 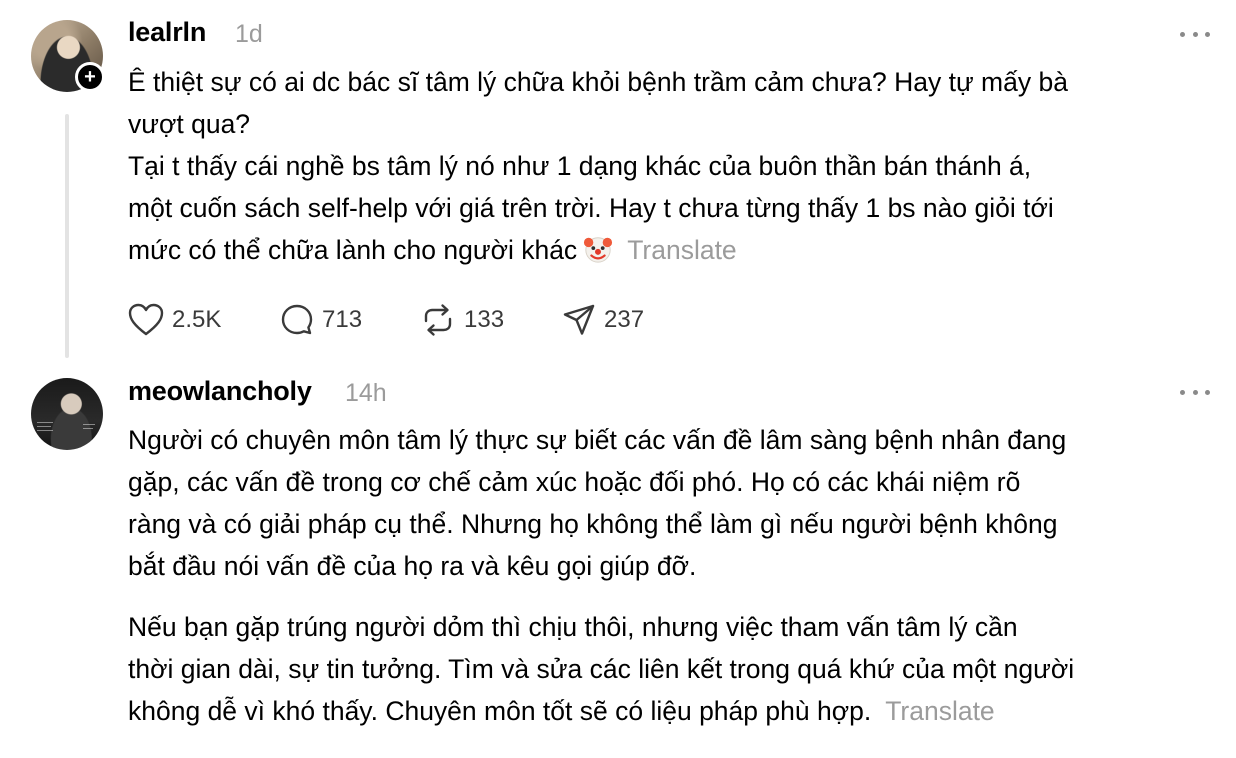 What do you see at coordinates (146, 319) in the screenshot?
I see `heart-icon` at bounding box center [146, 319].